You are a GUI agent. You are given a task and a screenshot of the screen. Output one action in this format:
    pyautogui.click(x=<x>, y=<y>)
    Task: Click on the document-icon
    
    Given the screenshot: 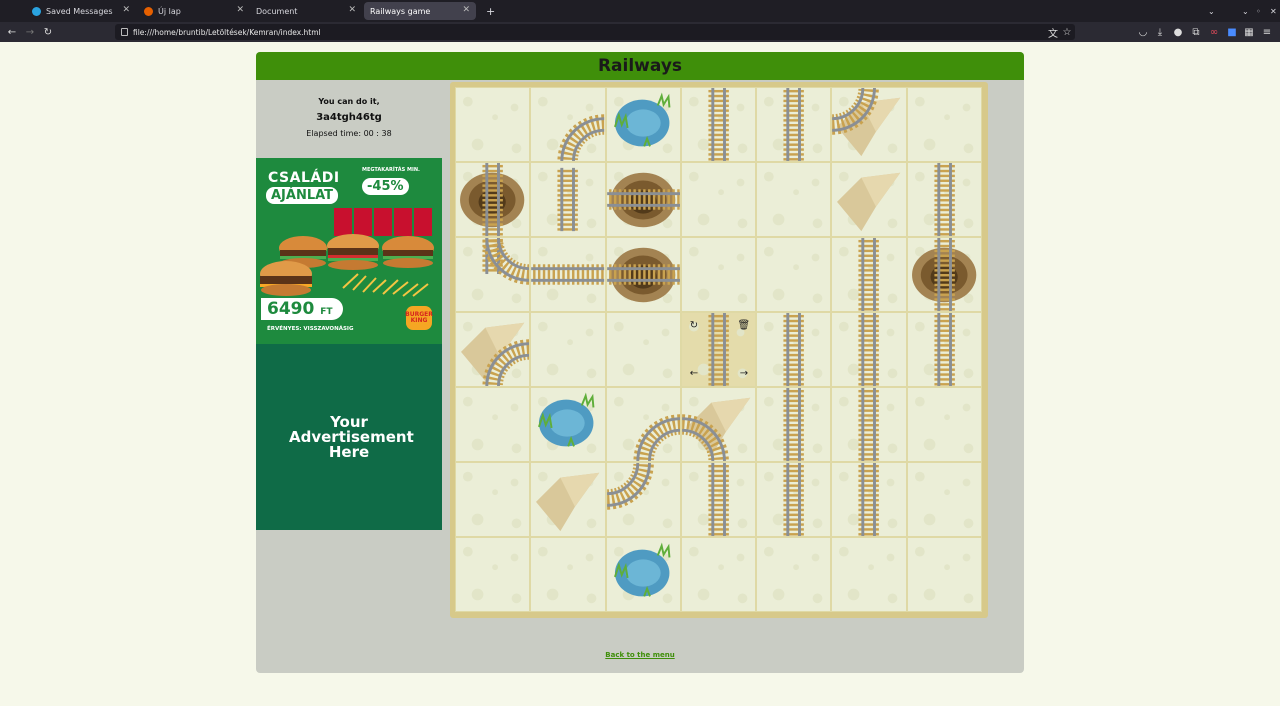 What is the action you would take?
    pyautogui.click(x=124, y=32)
    